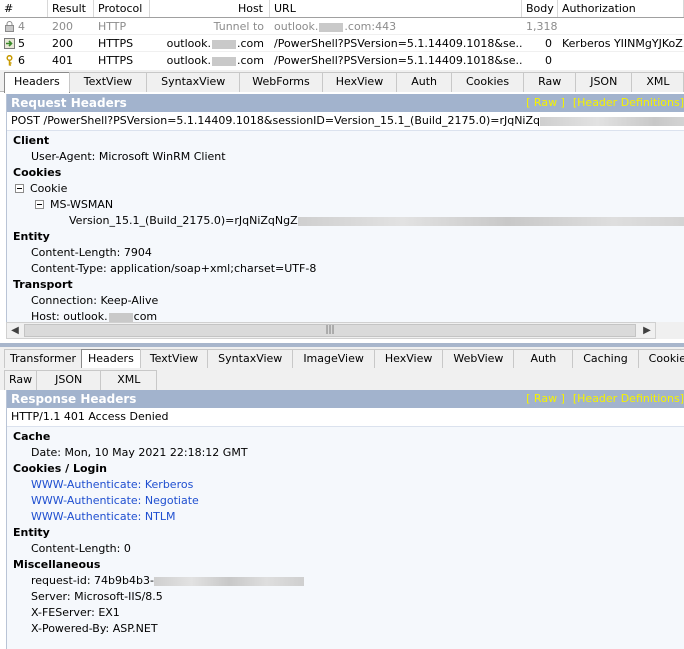 Image resolution: width=684 pixels, height=649 pixels. What do you see at coordinates (345, 205) in the screenshot?
I see `mswsman-node: MS-WSMAN` at bounding box center [345, 205].